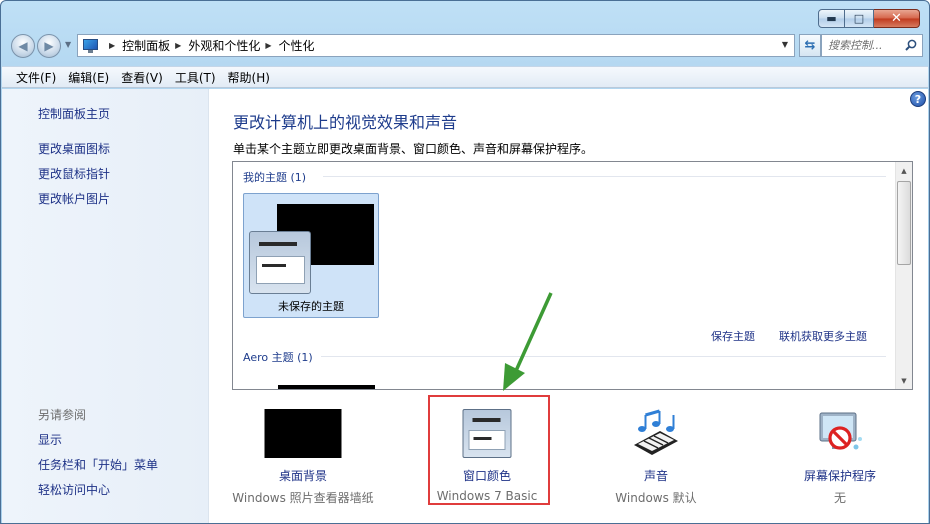 The width and height of the screenshot is (930, 524). I want to click on refresh-button: ⇆, so click(810, 45).